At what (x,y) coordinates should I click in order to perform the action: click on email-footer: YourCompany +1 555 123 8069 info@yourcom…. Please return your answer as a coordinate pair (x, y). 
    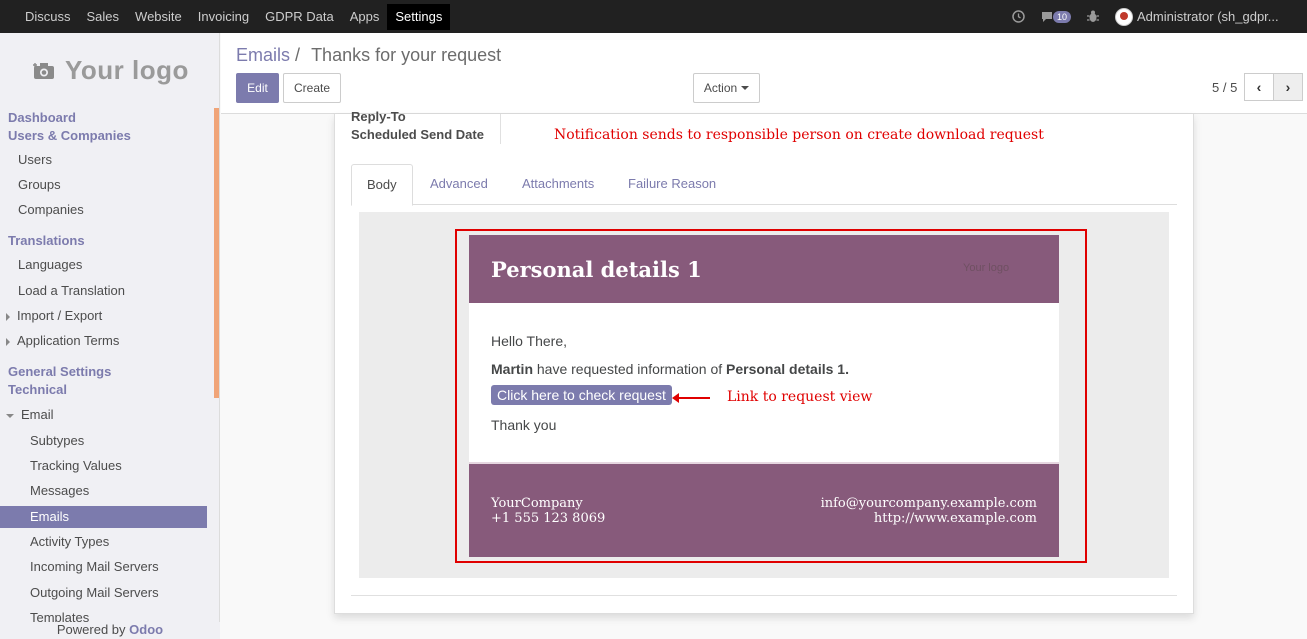
    Looking at the image, I should click on (764, 509).